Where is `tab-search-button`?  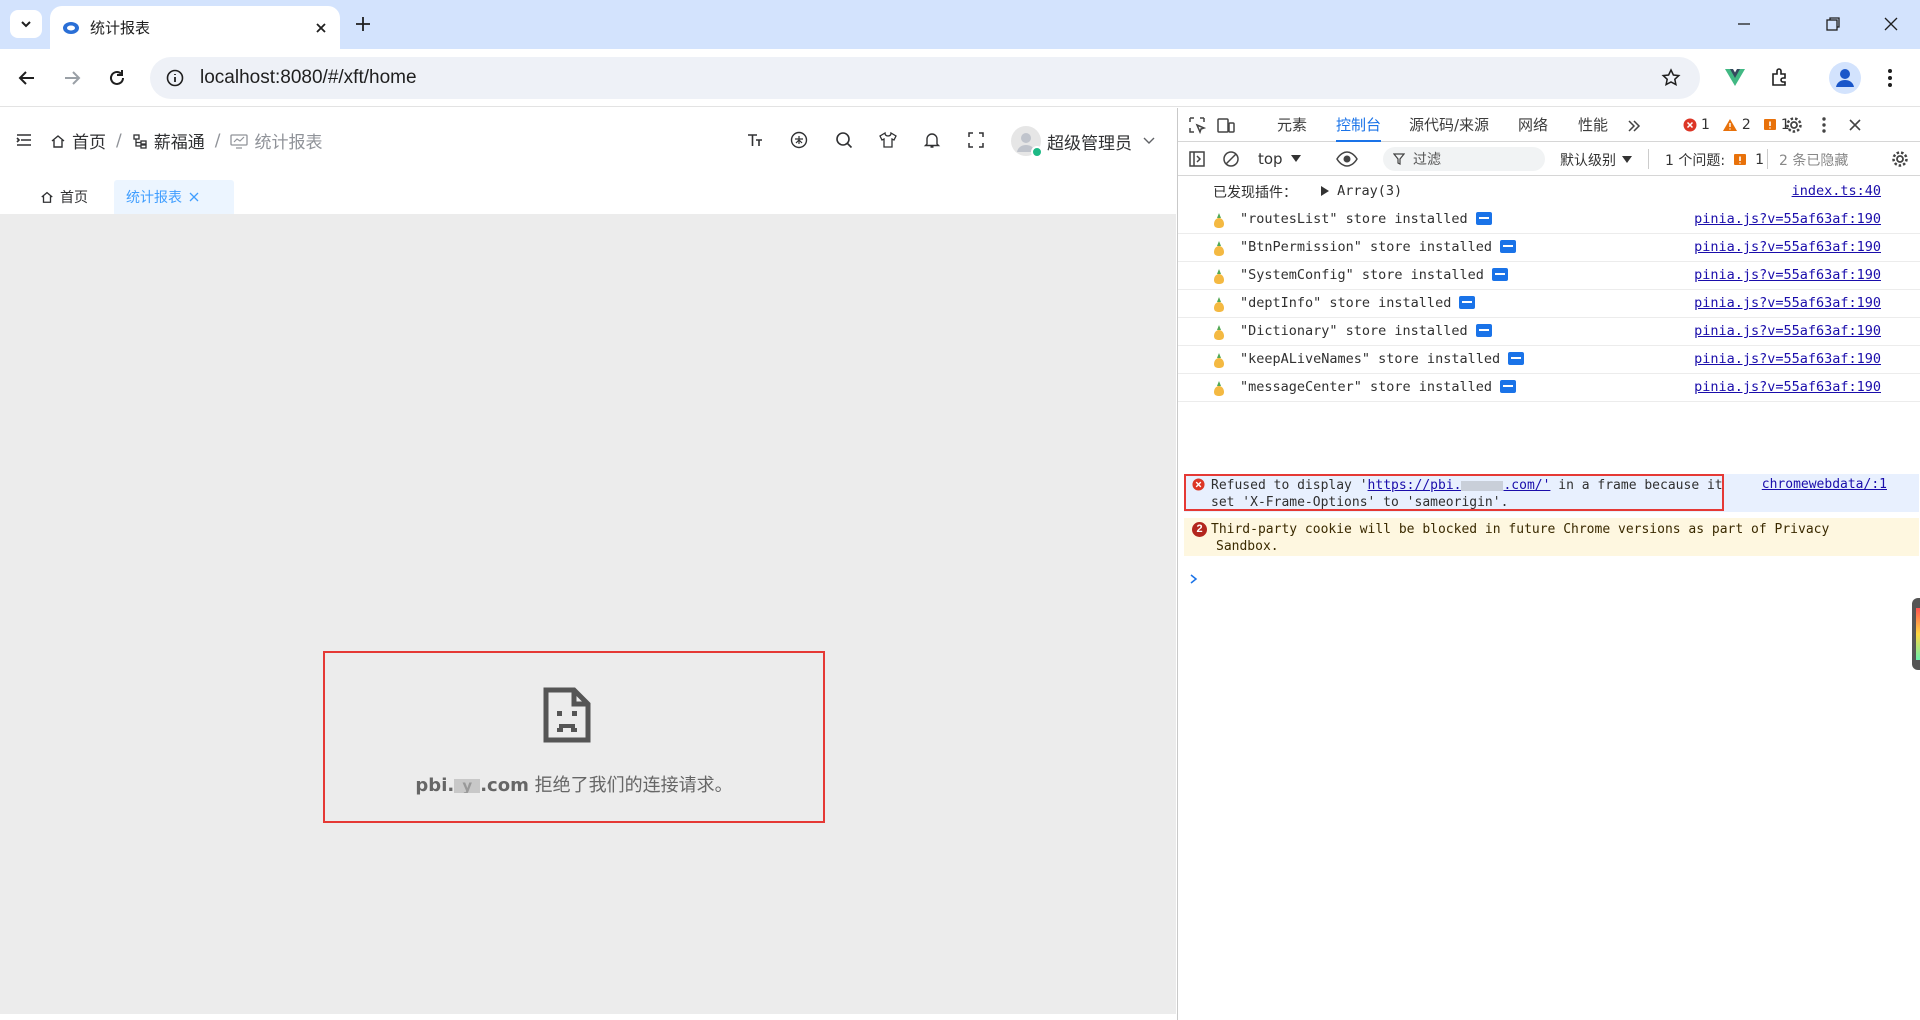 tab-search-button is located at coordinates (26, 24).